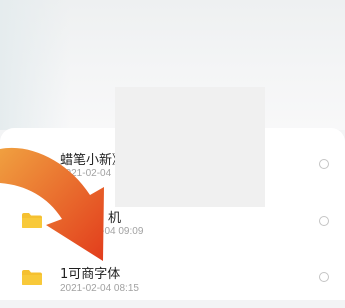  I want to click on background-glow, so click(35, 65).